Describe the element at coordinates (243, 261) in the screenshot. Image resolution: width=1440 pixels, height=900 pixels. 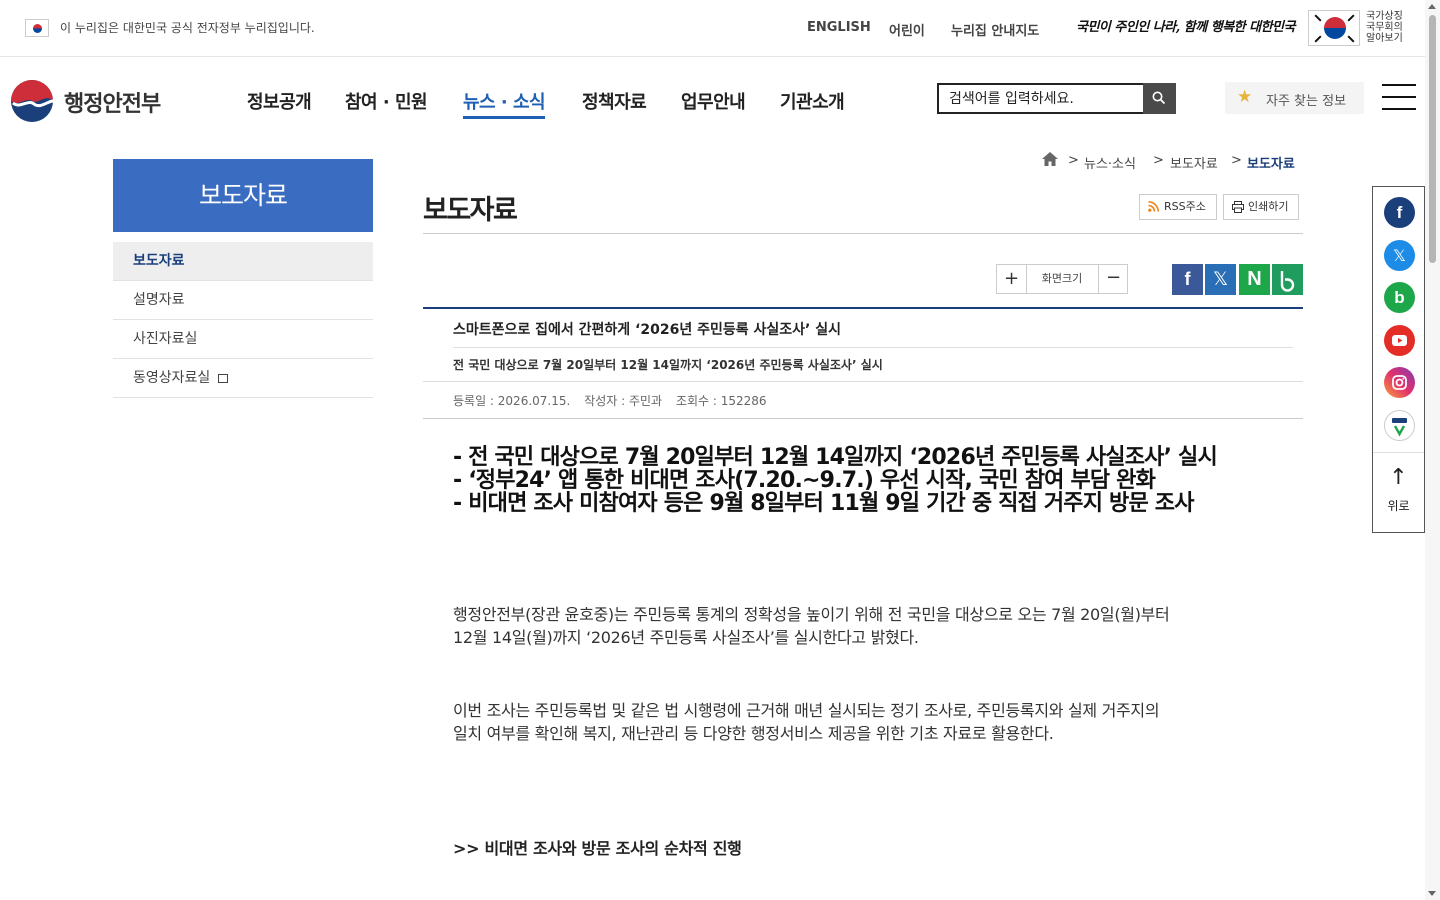
I see `lnb-item-press: 보도자료` at that location.